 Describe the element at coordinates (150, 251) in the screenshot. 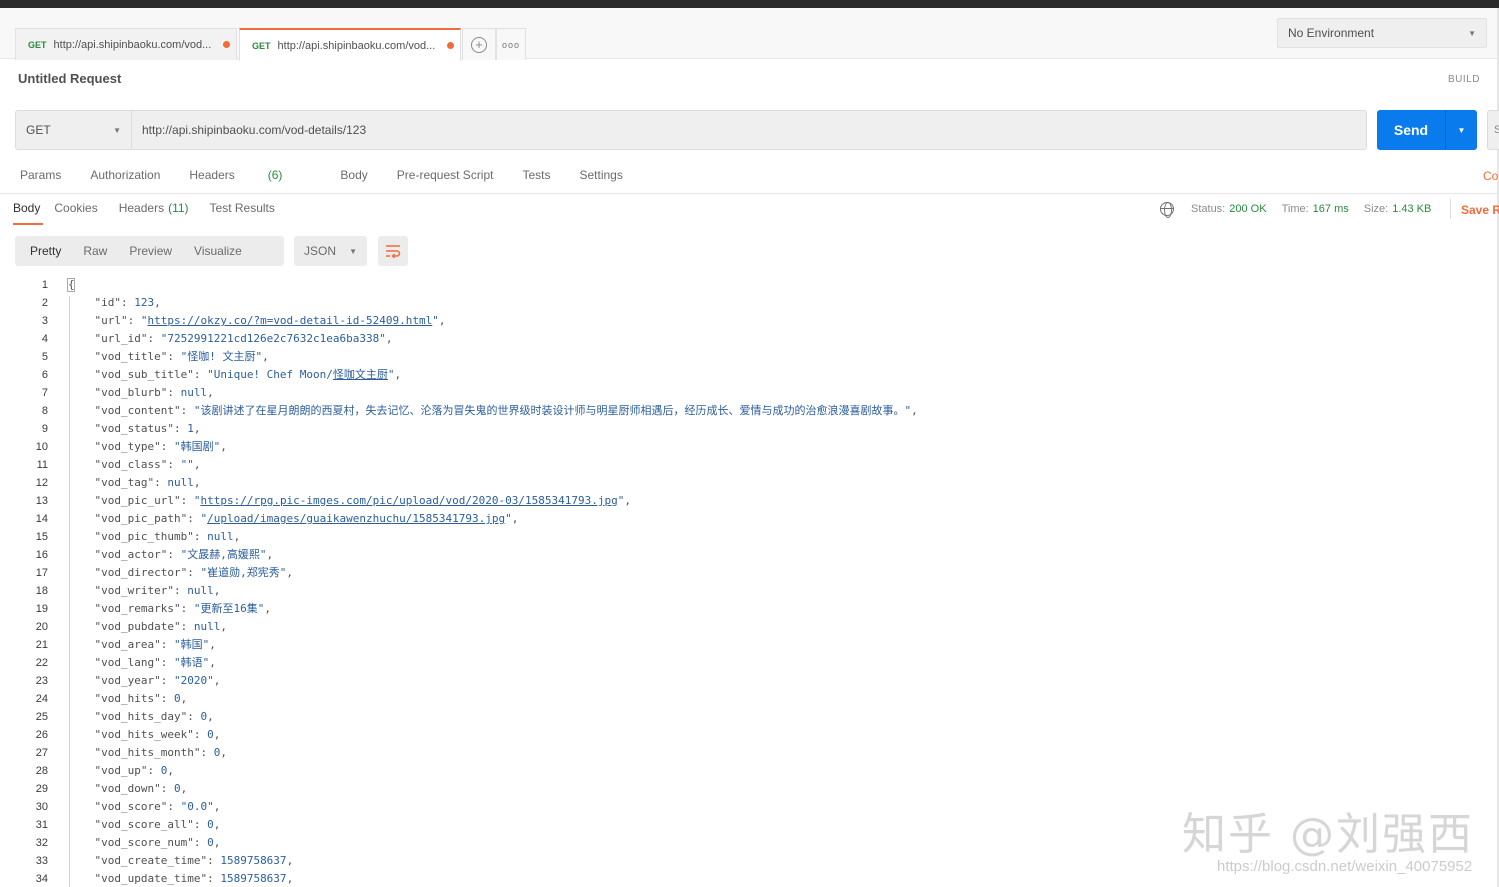

I see `view-preview-button: Preview` at that location.